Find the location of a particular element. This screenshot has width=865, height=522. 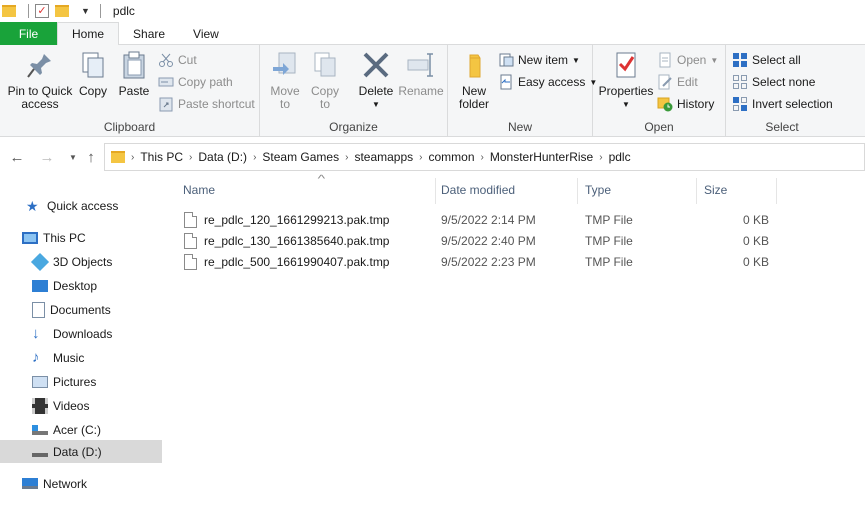

open-dropdown-icon: ▼ is located at coordinates (714, 60).